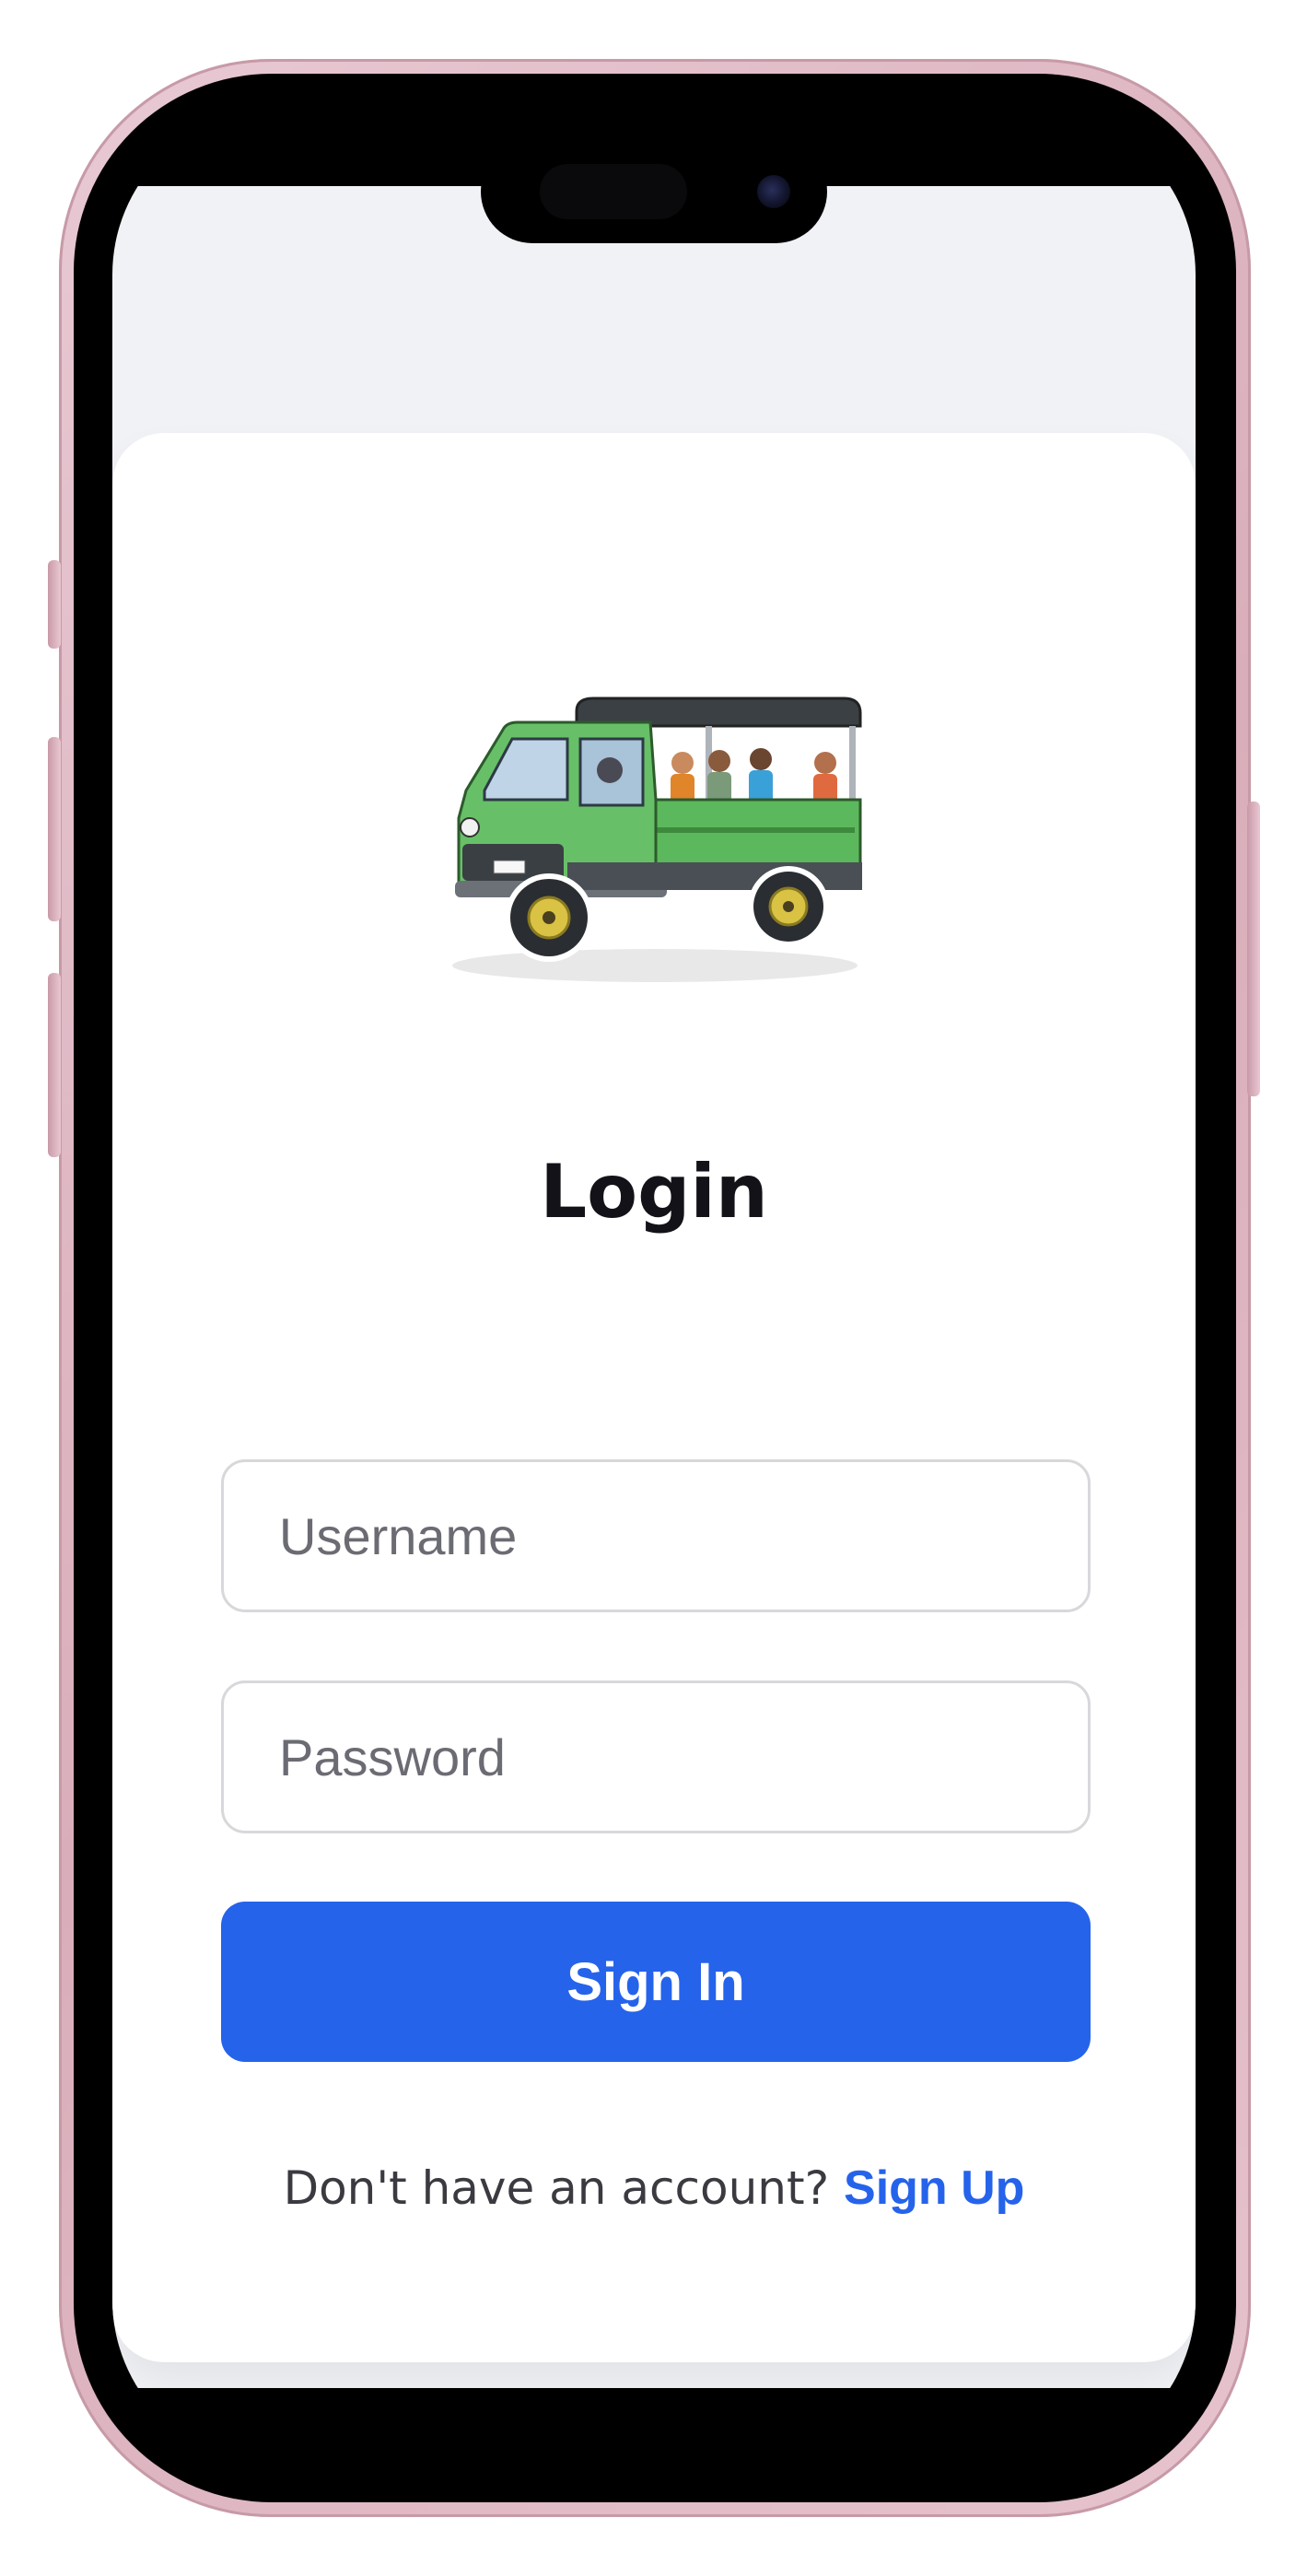 This screenshot has height=2576, width=1307. What do you see at coordinates (54, 1065) in the screenshot?
I see `volume-down-button` at bounding box center [54, 1065].